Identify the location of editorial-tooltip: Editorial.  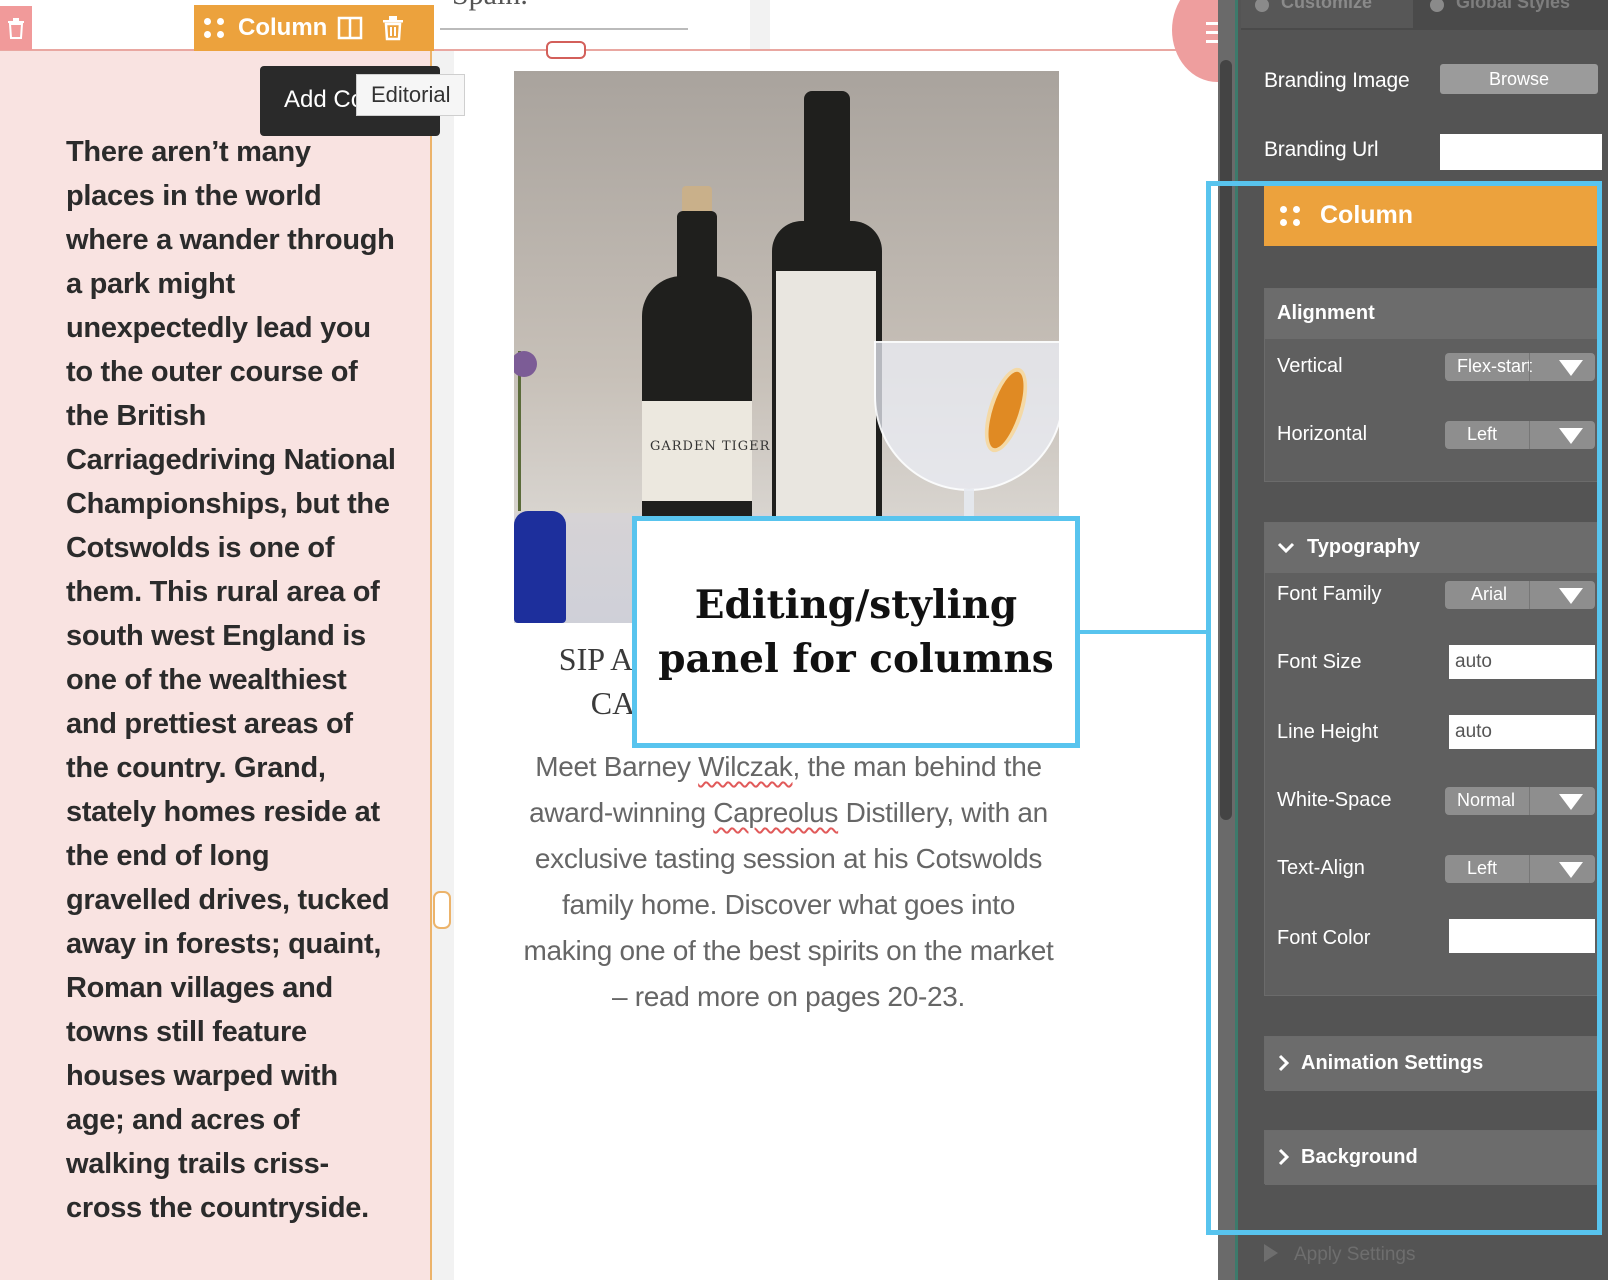
(411, 95).